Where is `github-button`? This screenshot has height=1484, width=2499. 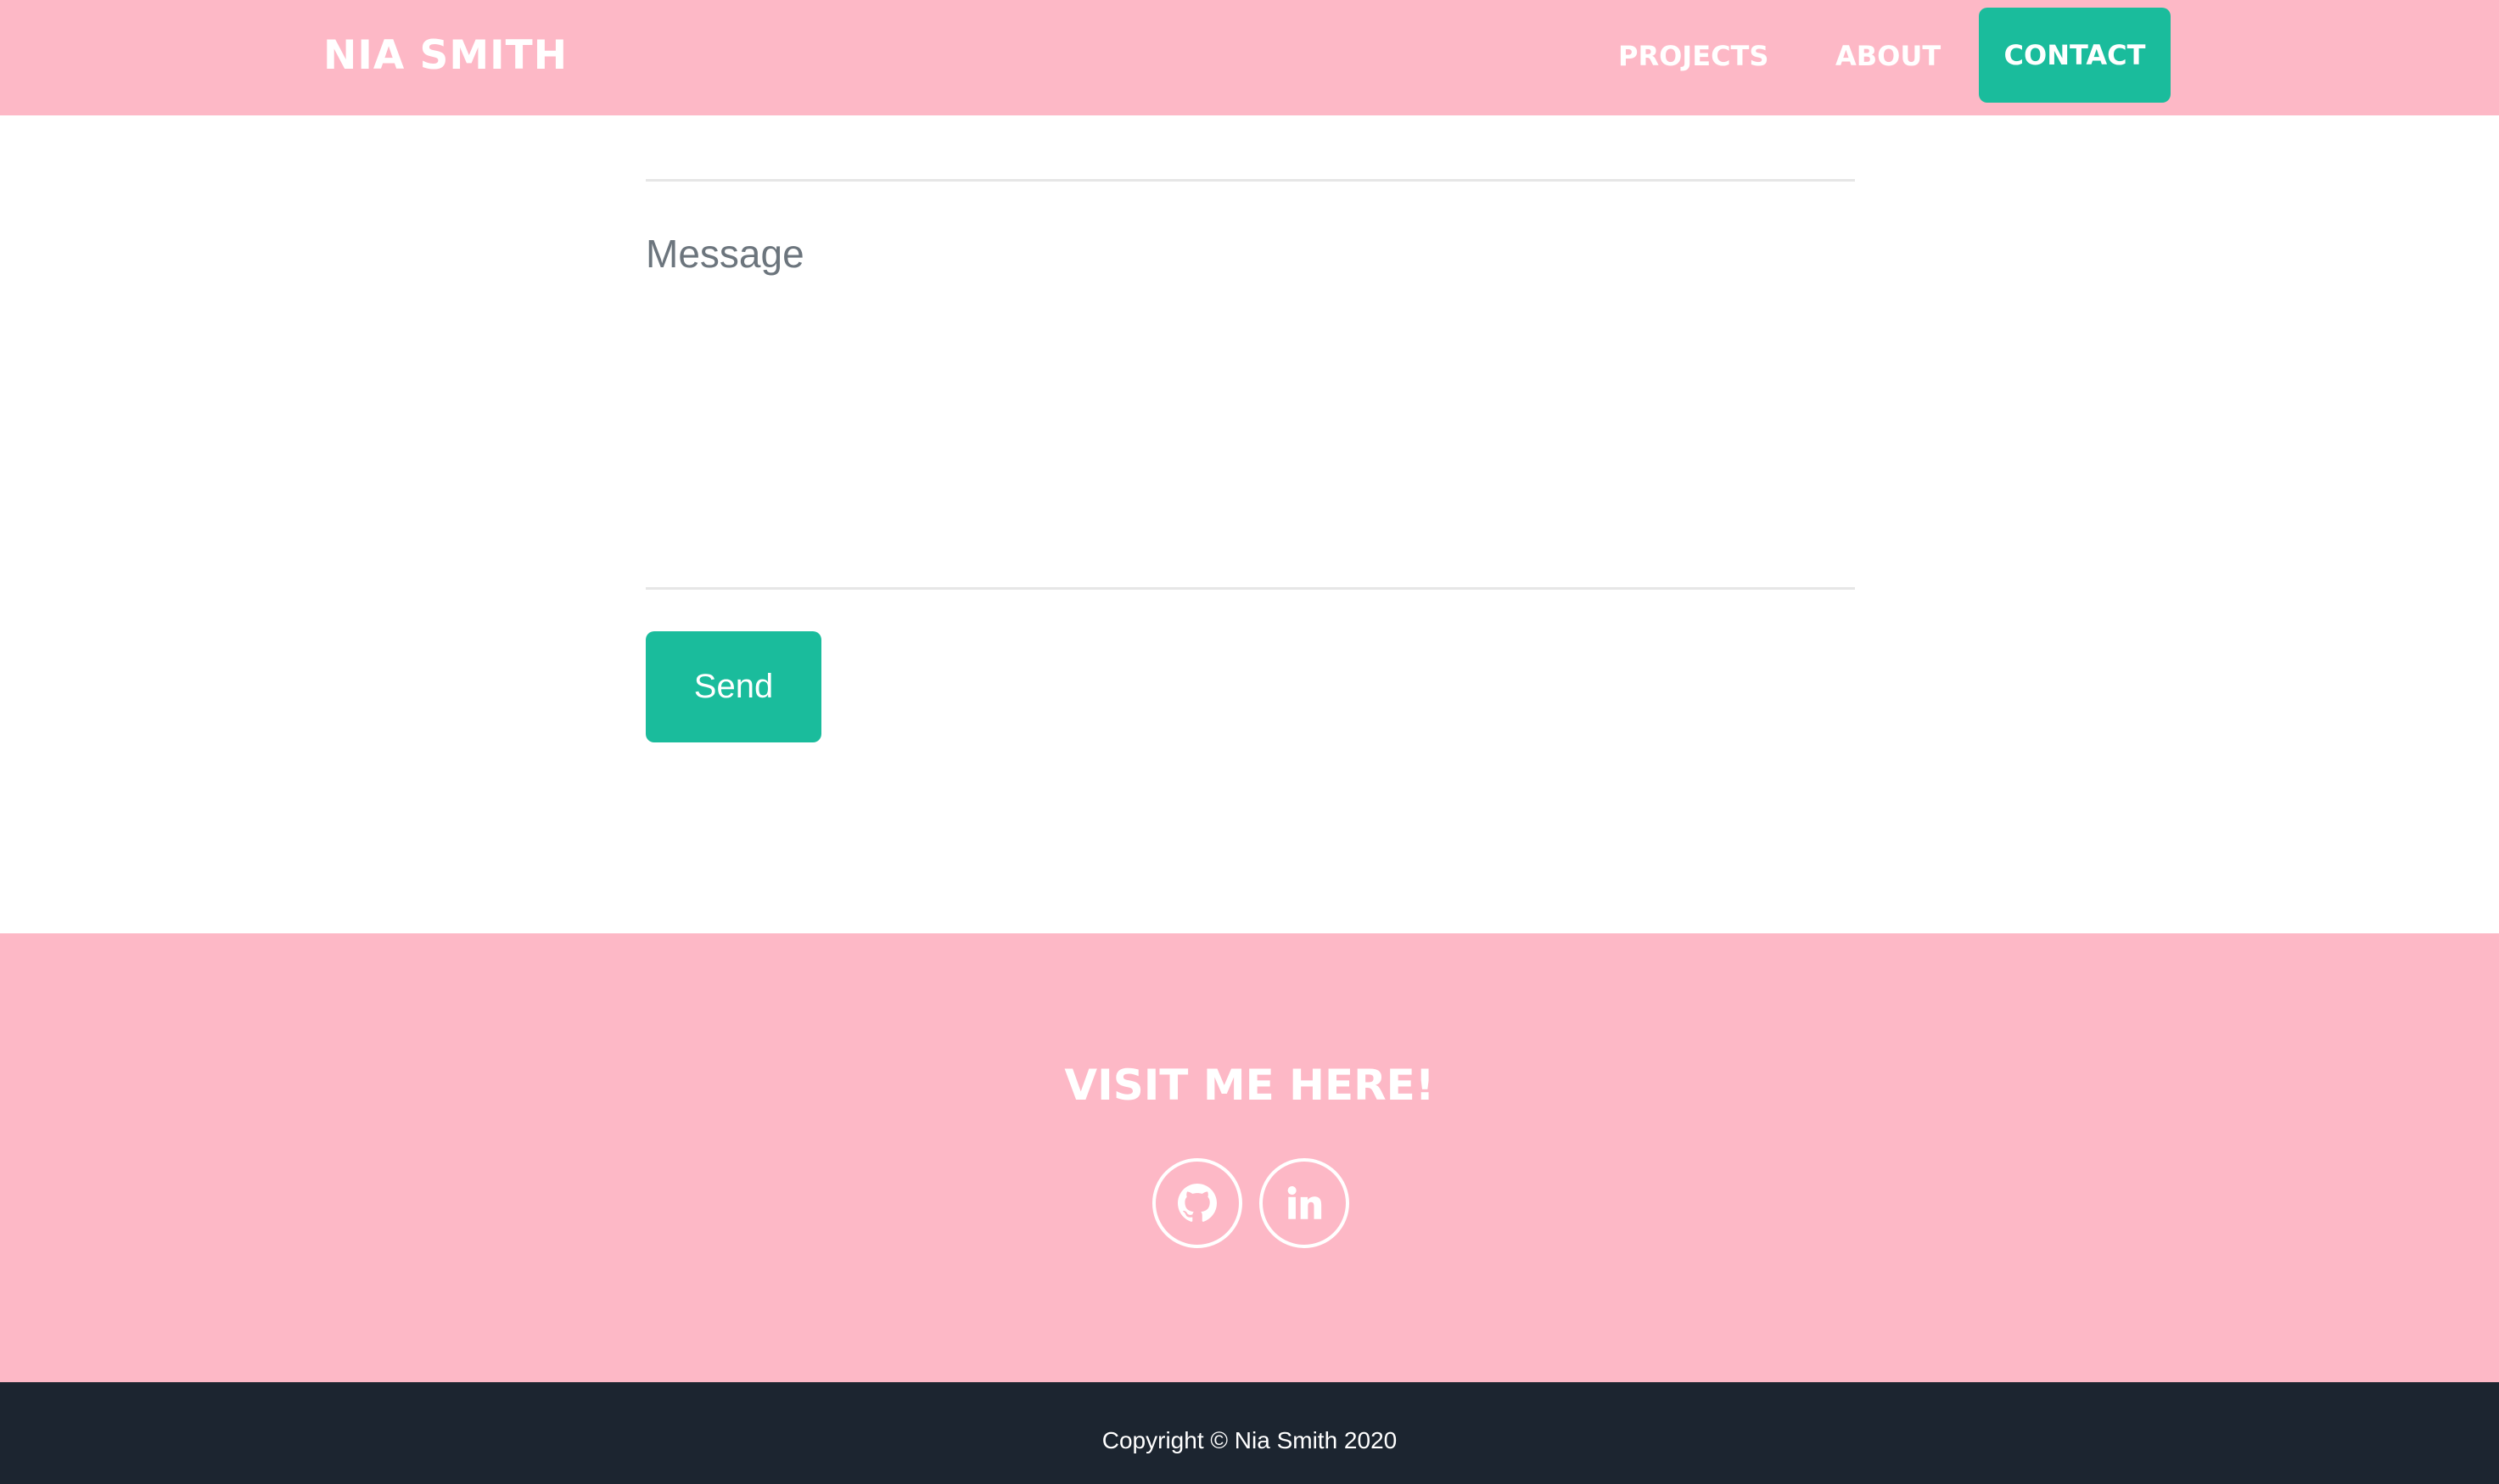
github-button is located at coordinates (1197, 1203).